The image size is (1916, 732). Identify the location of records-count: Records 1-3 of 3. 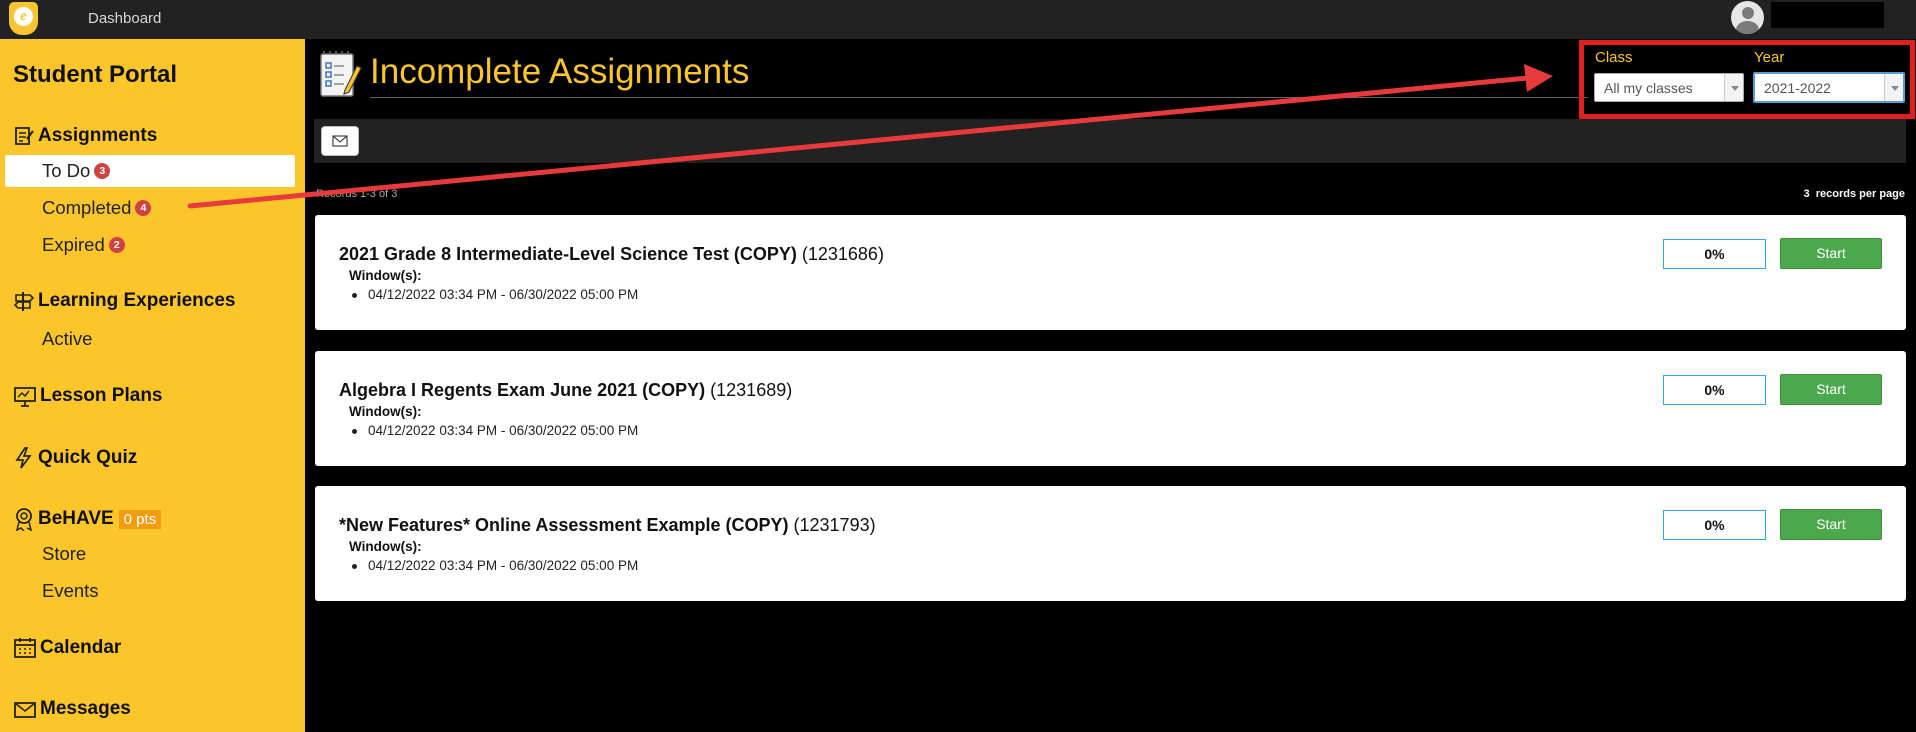
(357, 194).